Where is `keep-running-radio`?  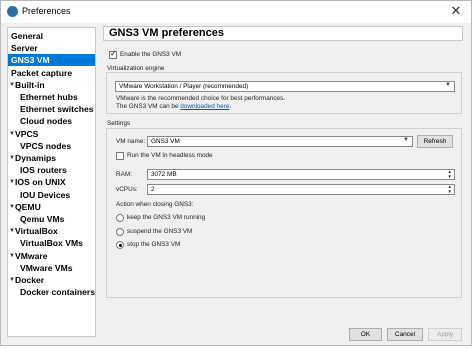
keep-running-radio is located at coordinates (120, 218).